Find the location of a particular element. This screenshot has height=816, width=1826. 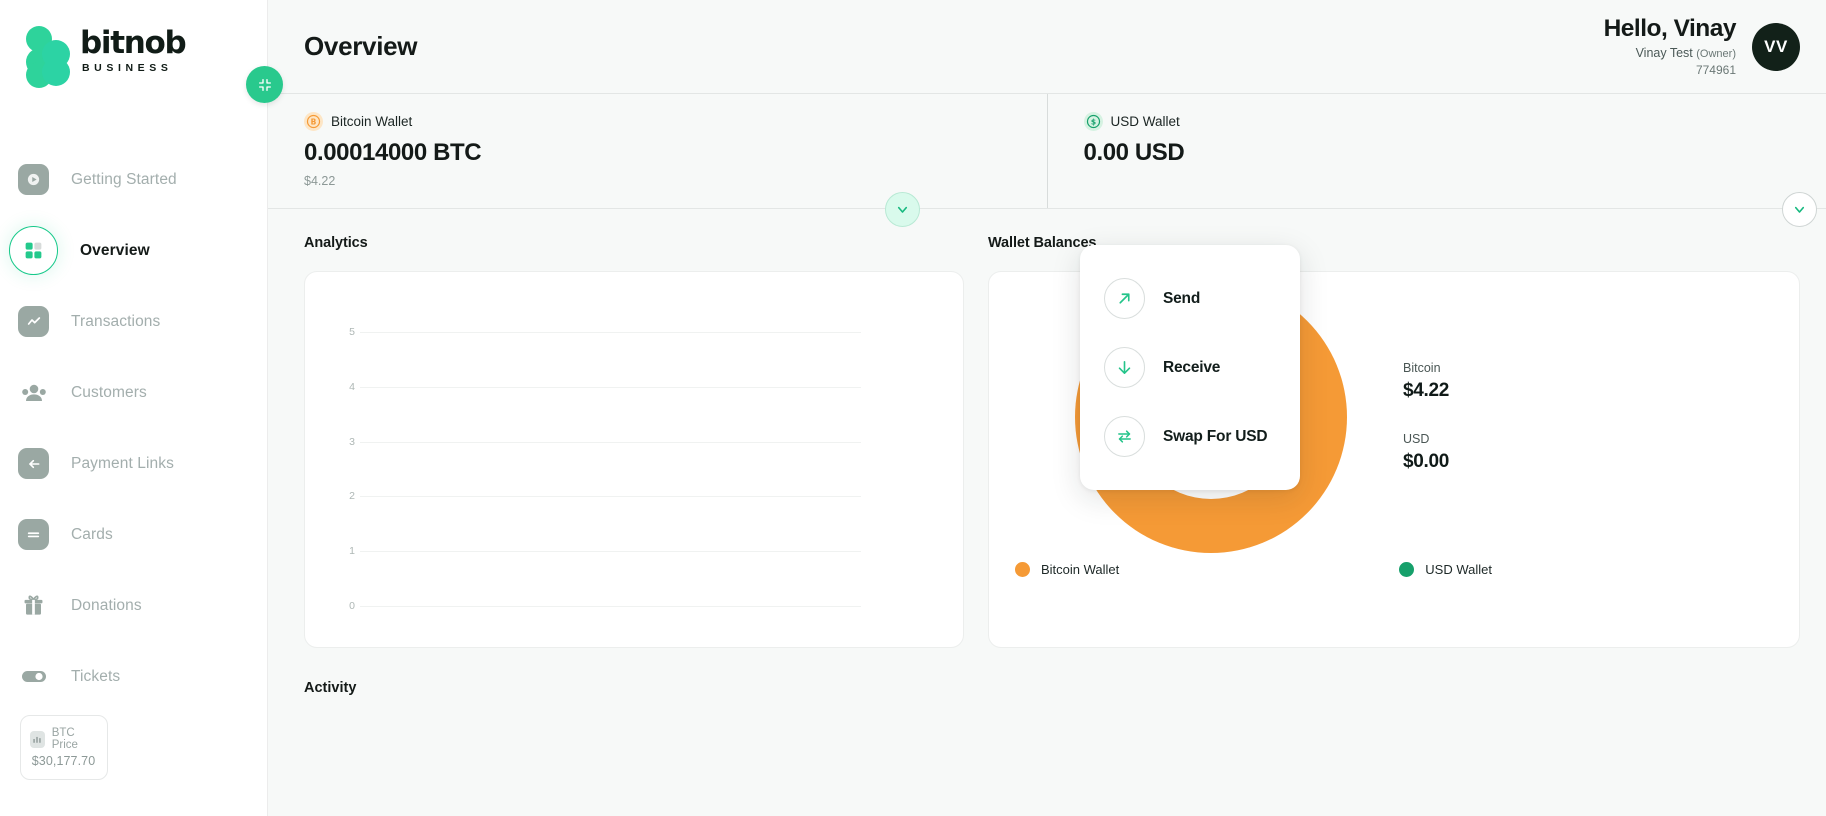

menu-item-swap-for-usd: Swap For USD is located at coordinates (1190, 436).